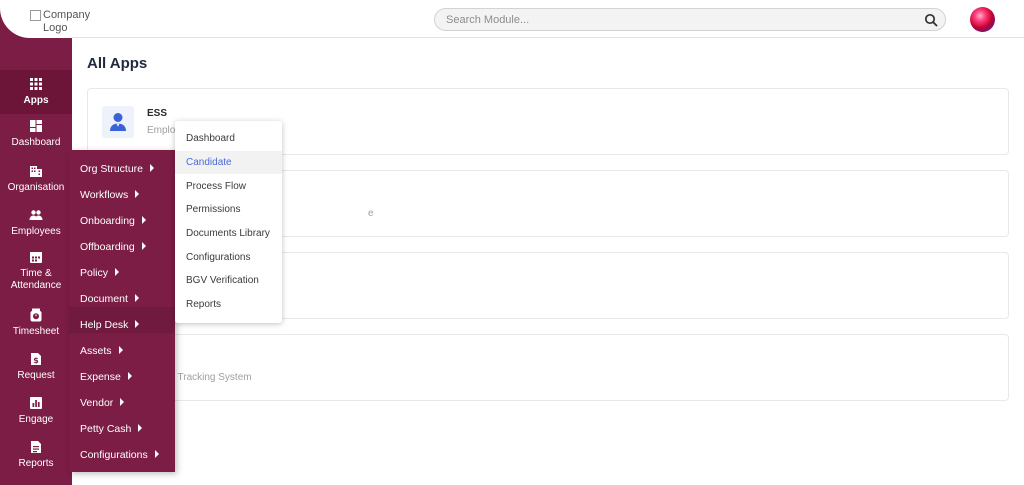 The width and height of the screenshot is (1024, 485). Describe the element at coordinates (36, 215) in the screenshot. I see `people-icon` at that location.